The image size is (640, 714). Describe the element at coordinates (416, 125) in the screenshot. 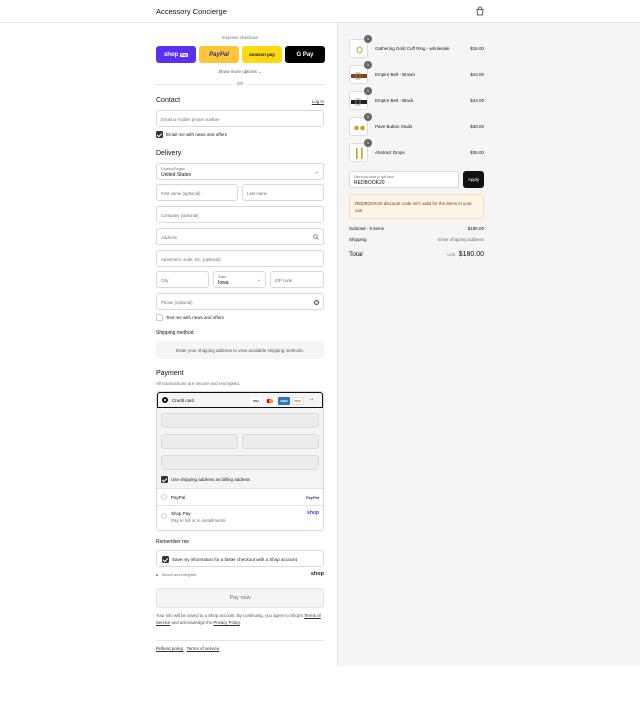

I see `cart-item: 1 Pave Button Studs $36.00` at that location.